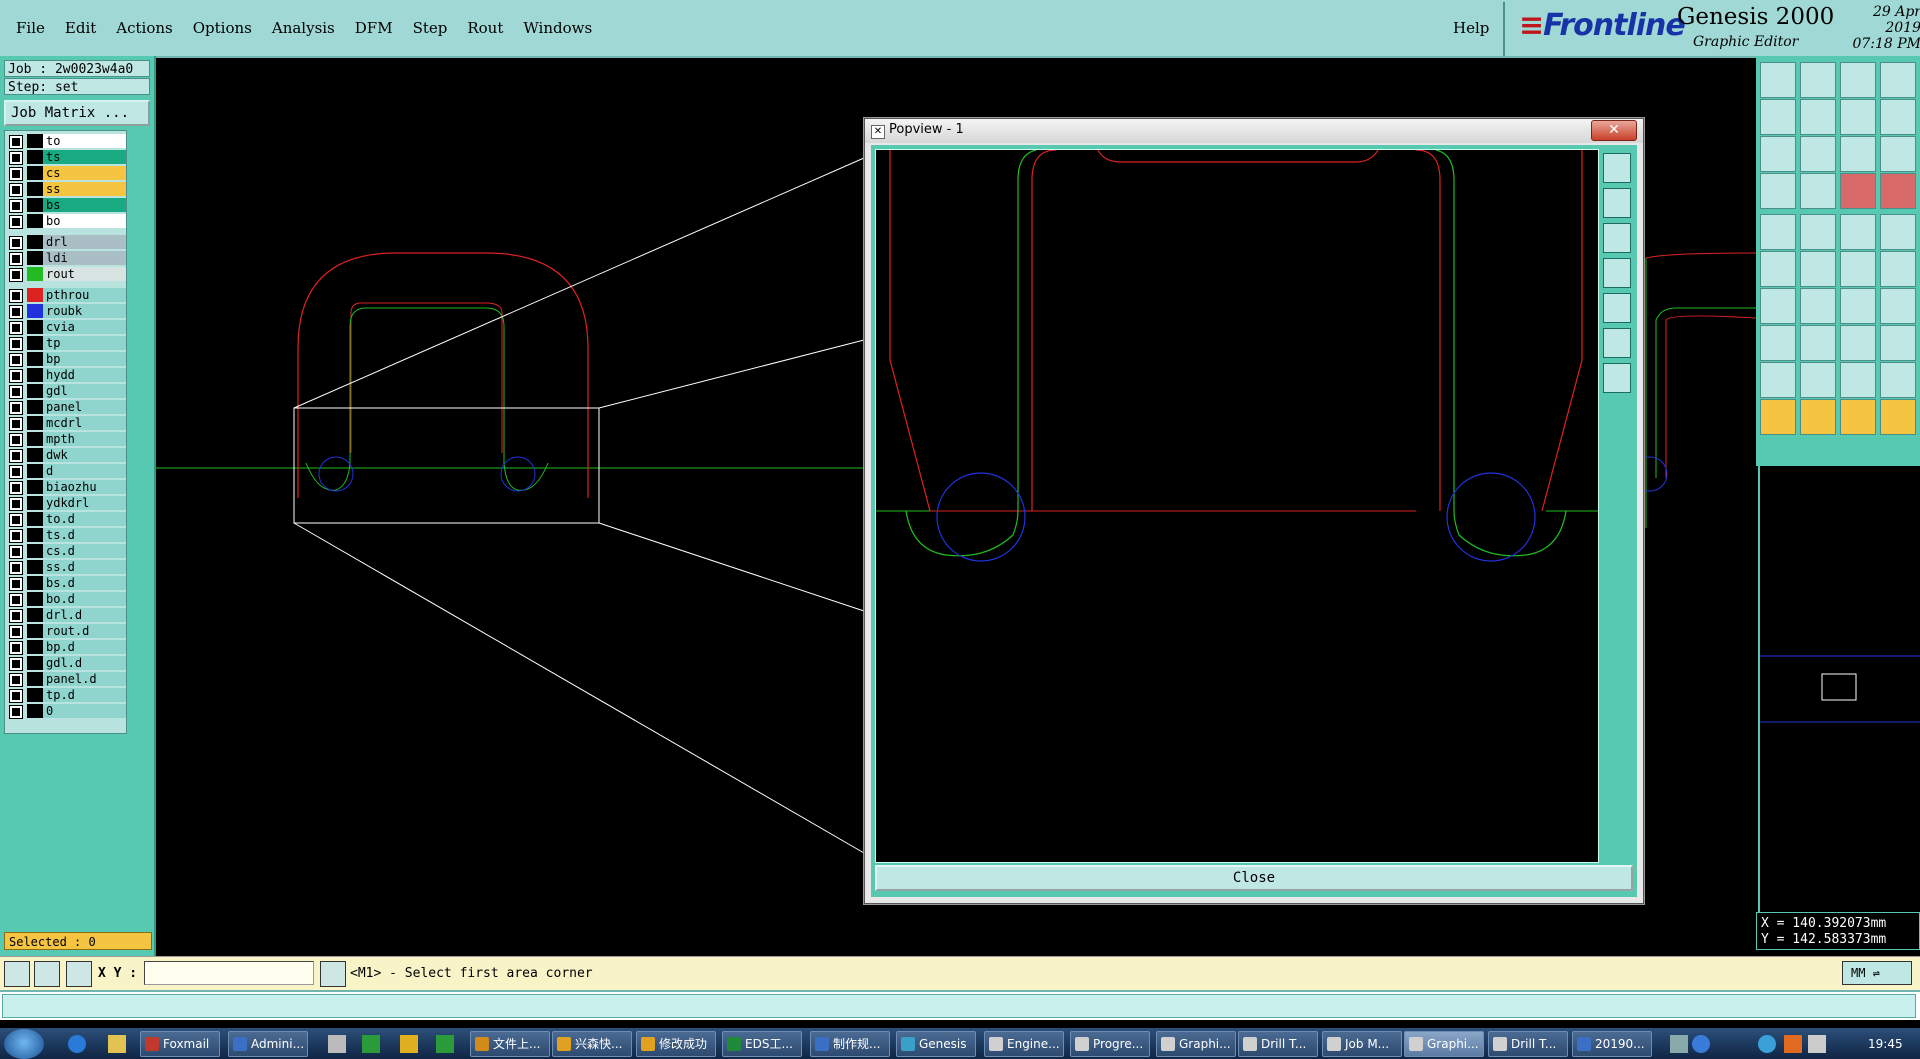  What do you see at coordinates (17, 974) in the screenshot?
I see `snap-icon` at bounding box center [17, 974].